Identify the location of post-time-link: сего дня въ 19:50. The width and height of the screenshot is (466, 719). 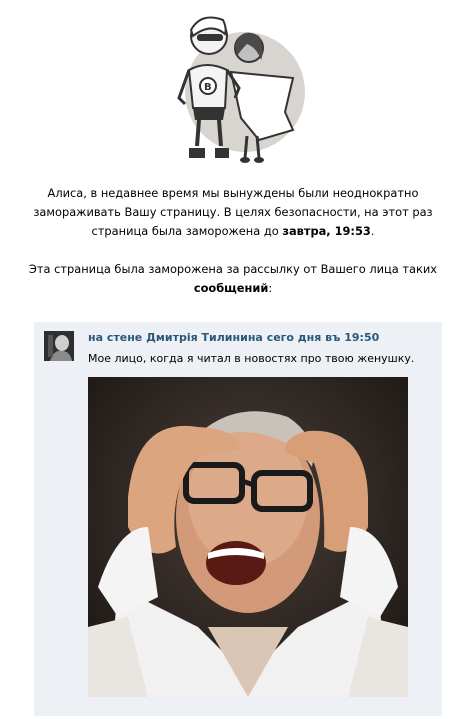
(323, 337).